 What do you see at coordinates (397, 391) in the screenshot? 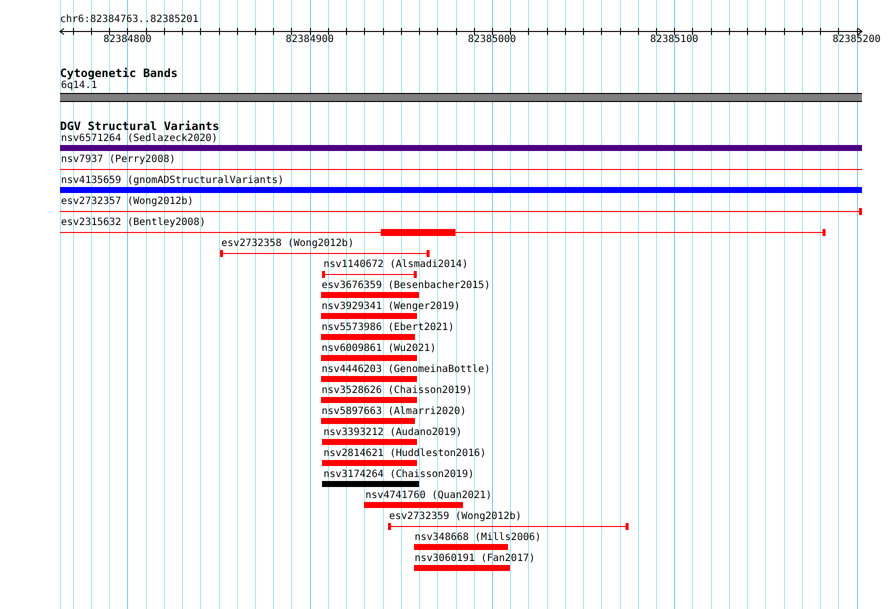
I see `variant-label: nsv3528626 (Chaisson2019)` at bounding box center [397, 391].